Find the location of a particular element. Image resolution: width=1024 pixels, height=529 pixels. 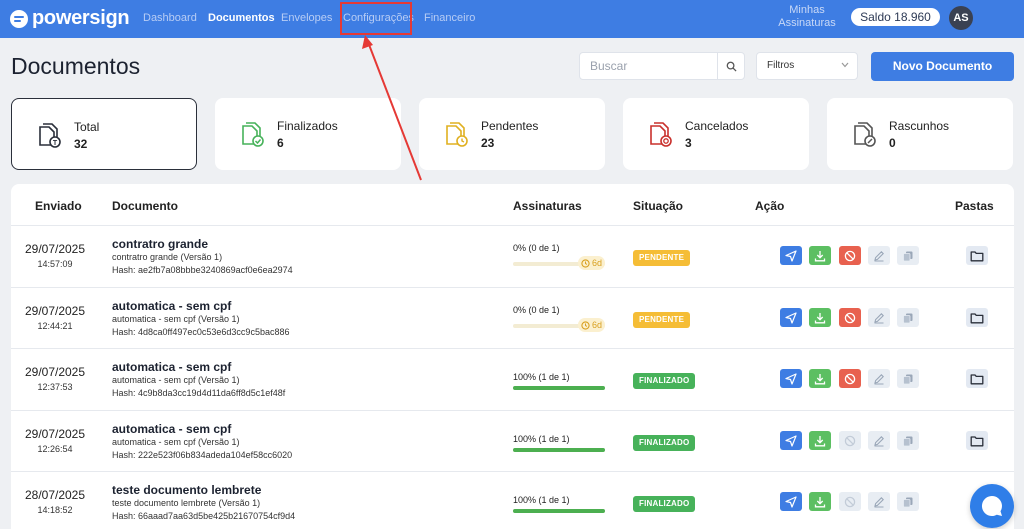

sent-date: 29/07/2025 is located at coordinates (55, 372).